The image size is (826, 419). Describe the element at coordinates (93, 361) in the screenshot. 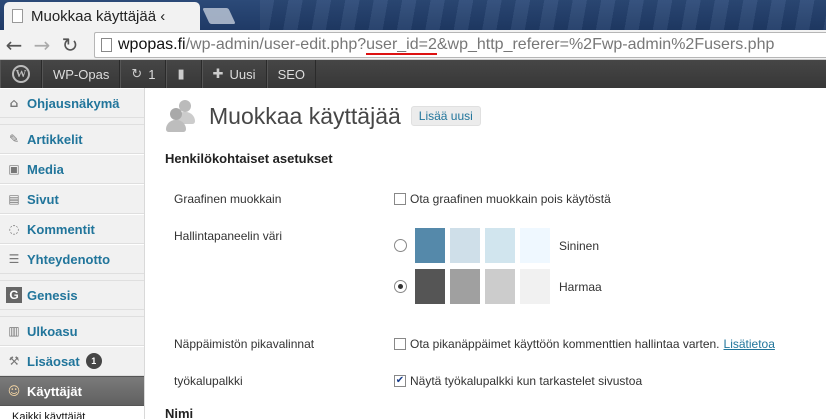

I see `plugins-update-badge: 1` at that location.